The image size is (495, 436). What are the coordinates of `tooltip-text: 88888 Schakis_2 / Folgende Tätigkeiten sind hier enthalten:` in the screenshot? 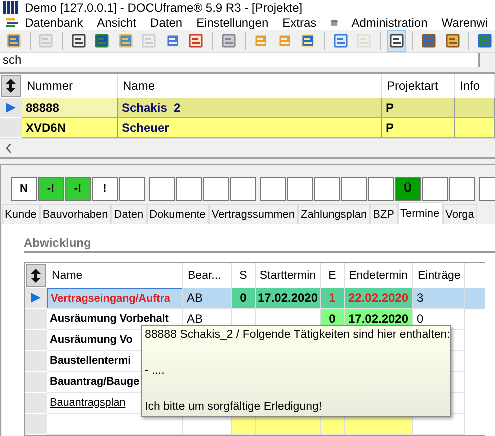 It's located at (296, 335).